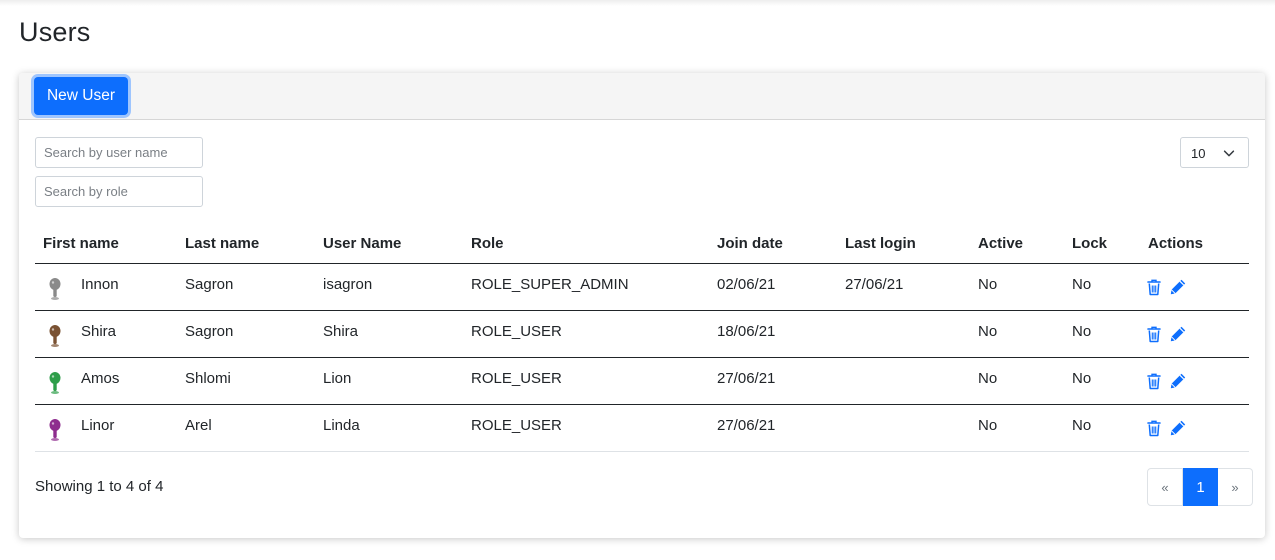 The image size is (1275, 560). What do you see at coordinates (100, 378) in the screenshot?
I see `cell-first-name: Amos` at bounding box center [100, 378].